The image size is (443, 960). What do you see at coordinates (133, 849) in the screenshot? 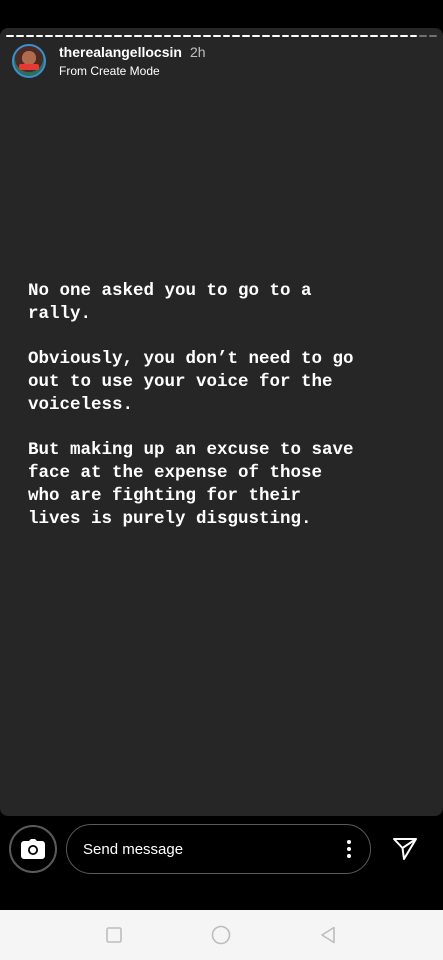
I see `message-placeholder: Send message` at bounding box center [133, 849].